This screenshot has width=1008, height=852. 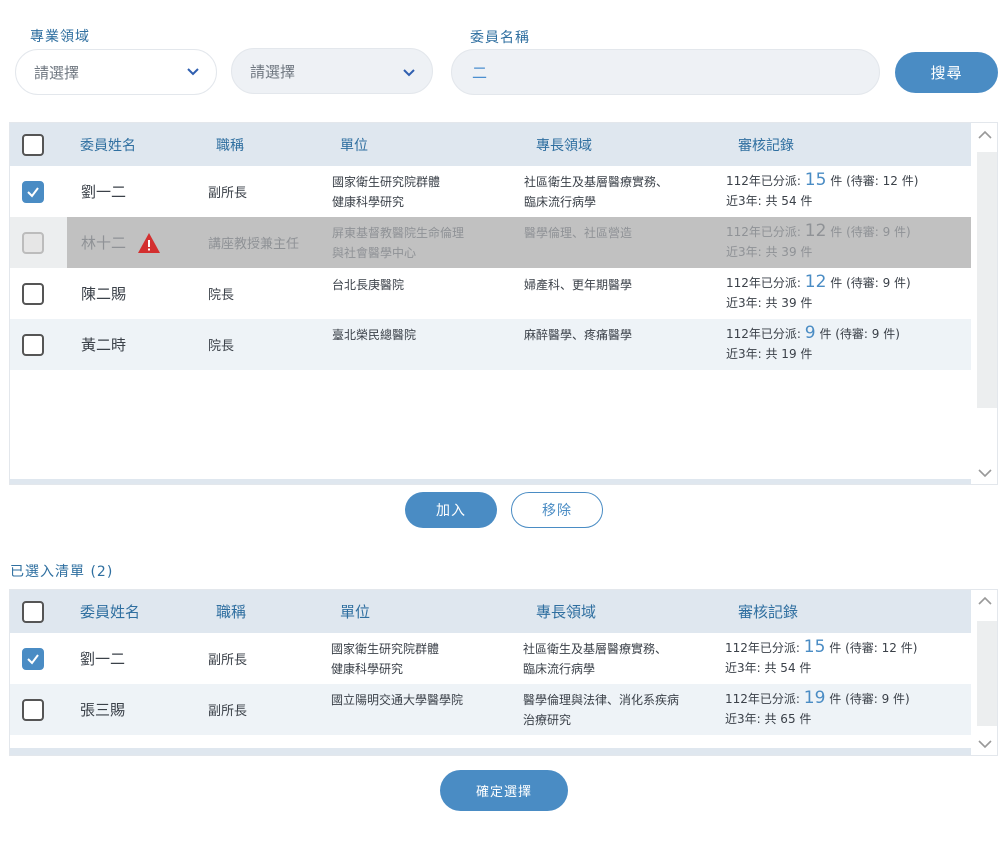 What do you see at coordinates (33, 243) in the screenshot?
I see `row-checkbox-disabled` at bounding box center [33, 243].